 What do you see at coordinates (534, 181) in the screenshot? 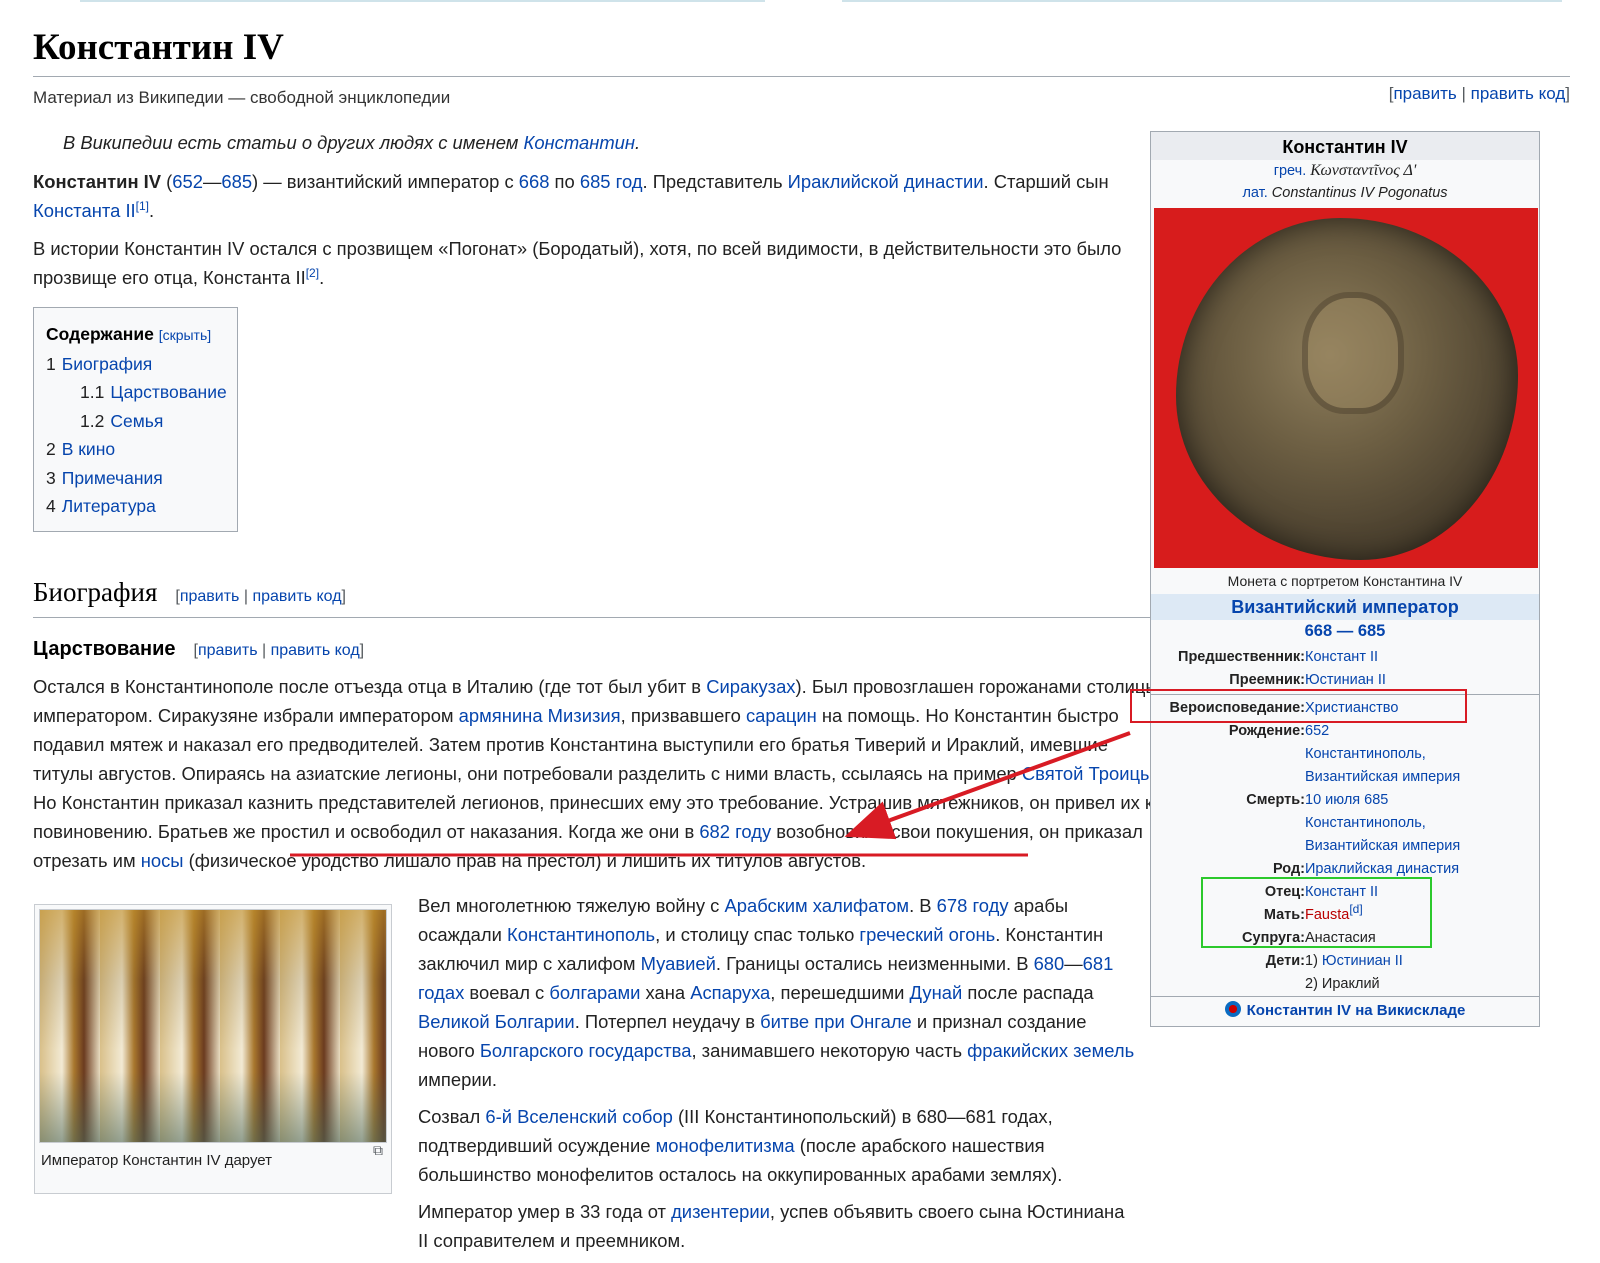
I see `year-668-link: 668` at bounding box center [534, 181].